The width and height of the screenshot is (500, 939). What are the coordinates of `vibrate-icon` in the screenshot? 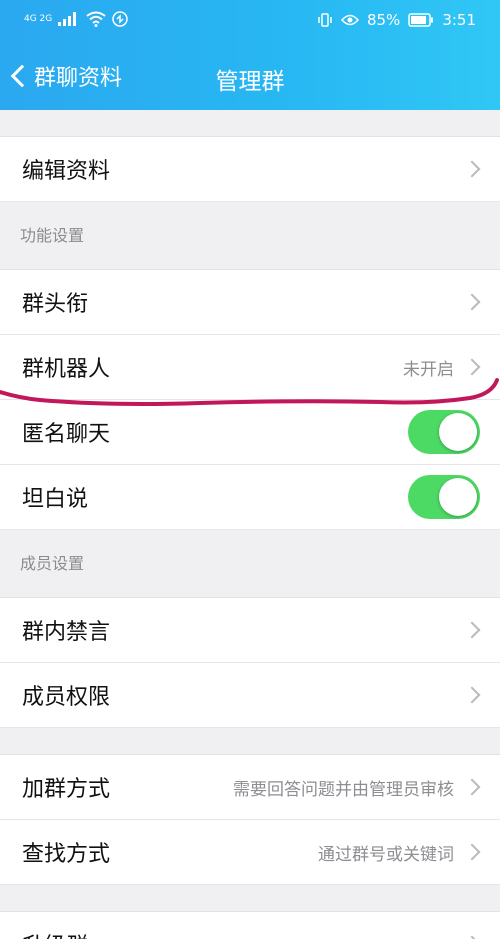 It's located at (325, 20).